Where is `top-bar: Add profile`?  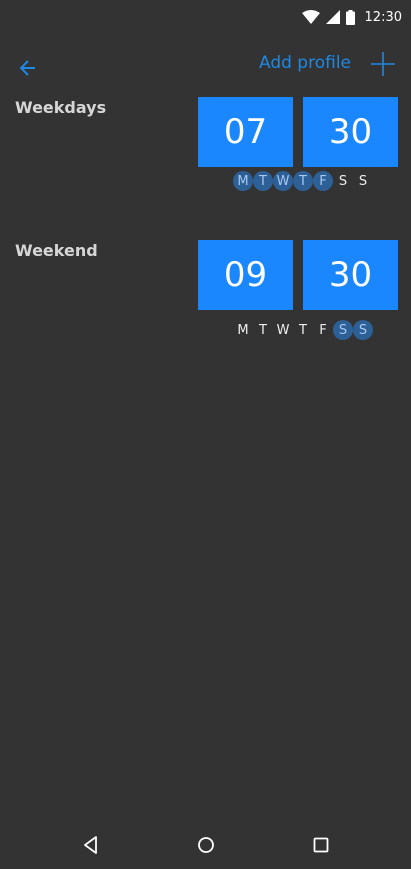
top-bar: Add profile is located at coordinates (205, 66).